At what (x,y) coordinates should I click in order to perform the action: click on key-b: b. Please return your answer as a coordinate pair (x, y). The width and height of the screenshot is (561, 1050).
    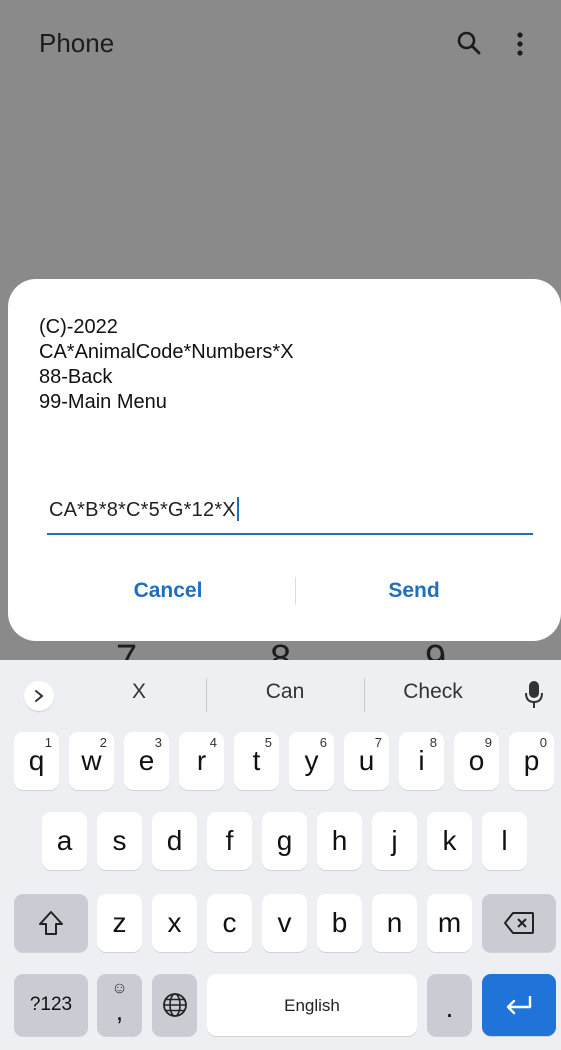
    Looking at the image, I should click on (339, 923).